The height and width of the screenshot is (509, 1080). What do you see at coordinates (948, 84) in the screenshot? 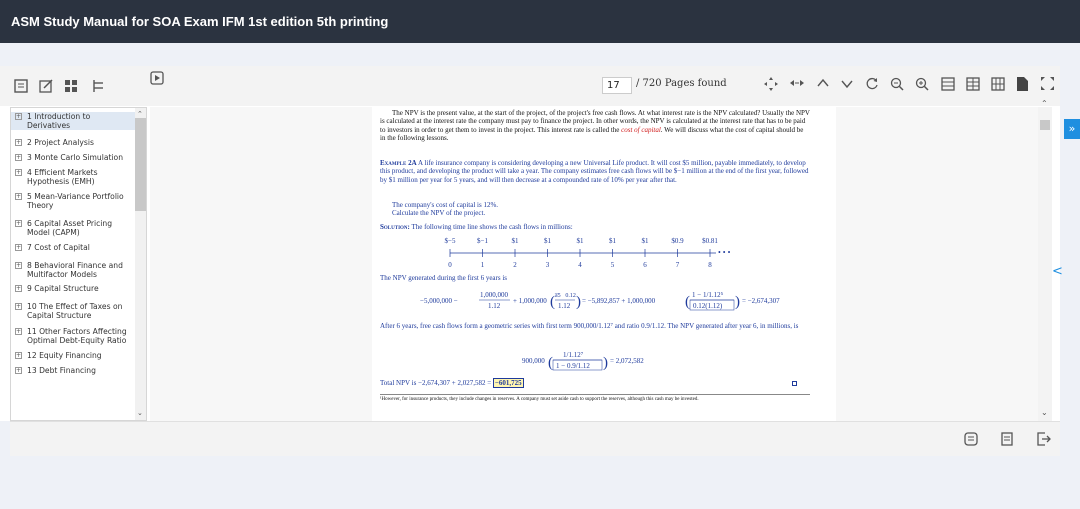
I see `single-page-icon` at bounding box center [948, 84].